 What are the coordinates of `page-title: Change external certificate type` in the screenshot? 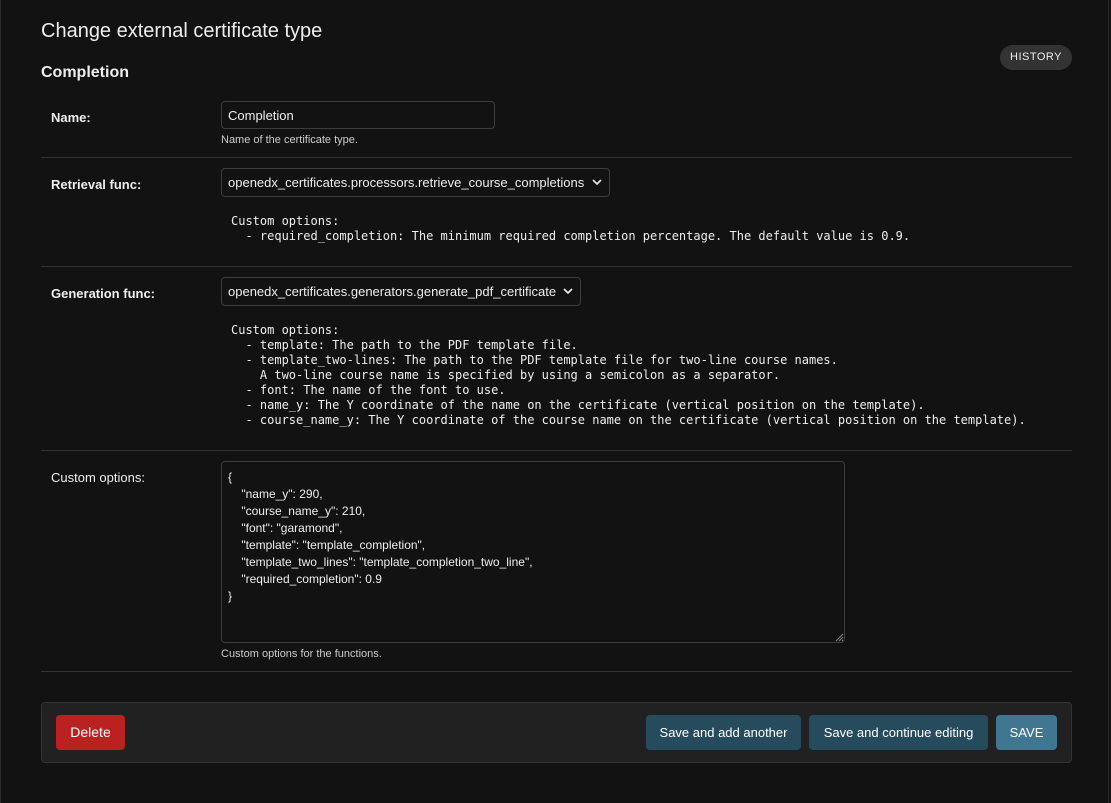 It's located at (182, 31).